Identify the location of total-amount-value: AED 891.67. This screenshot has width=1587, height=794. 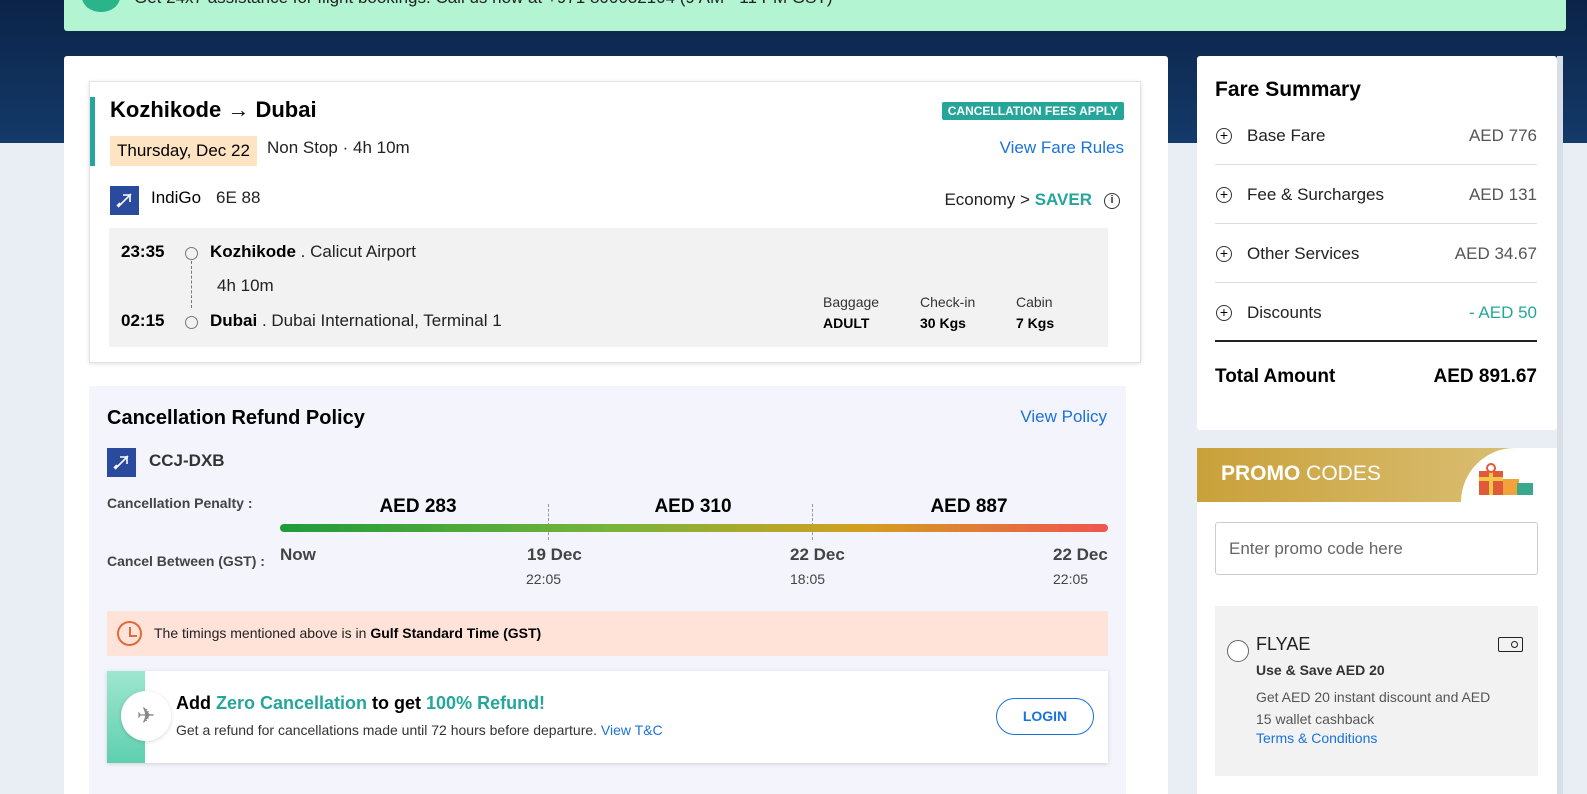
(1485, 376).